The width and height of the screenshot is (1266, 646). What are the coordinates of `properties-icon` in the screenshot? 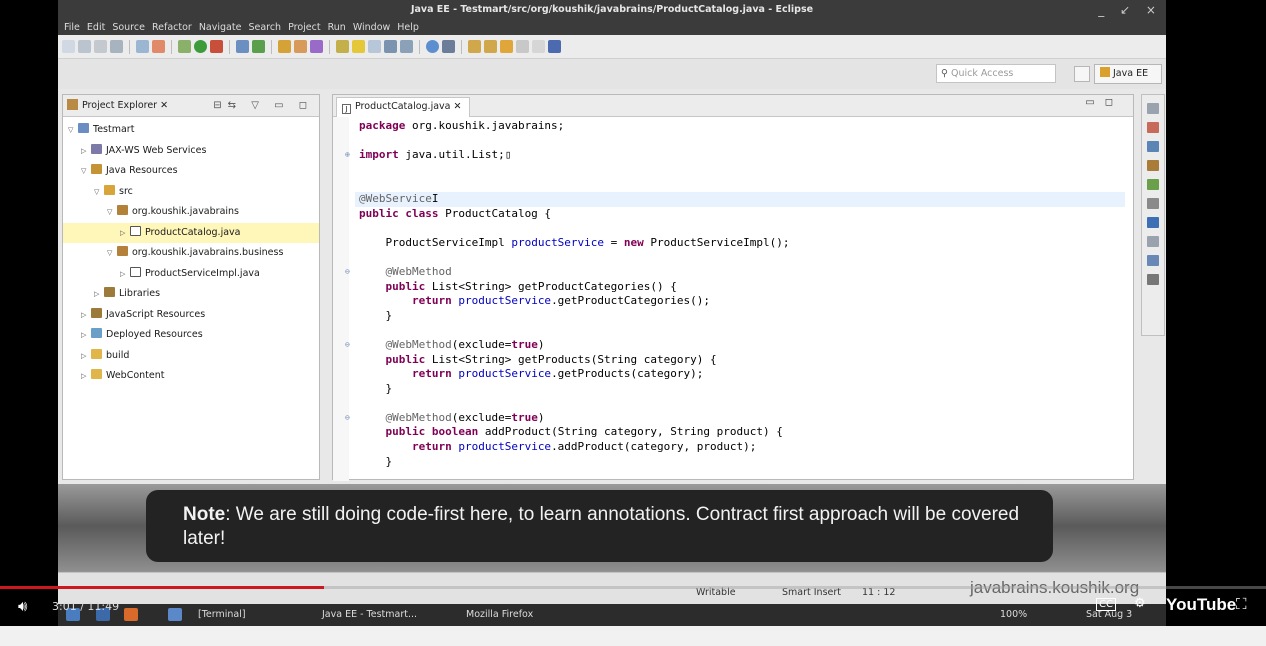 It's located at (1153, 146).